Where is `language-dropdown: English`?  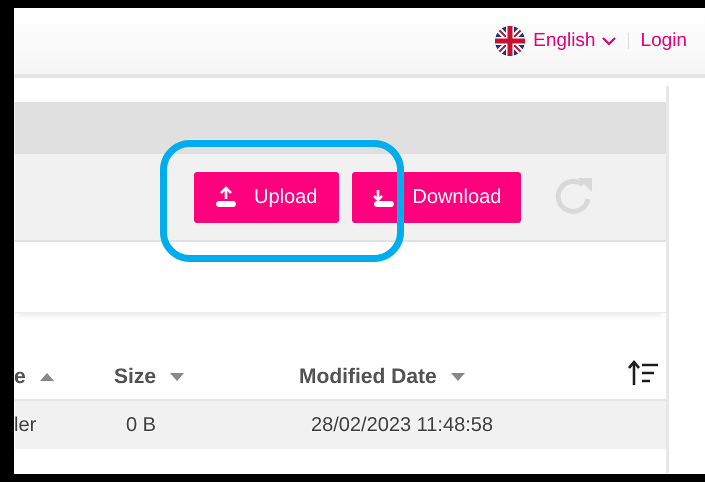
language-dropdown: English is located at coordinates (574, 41).